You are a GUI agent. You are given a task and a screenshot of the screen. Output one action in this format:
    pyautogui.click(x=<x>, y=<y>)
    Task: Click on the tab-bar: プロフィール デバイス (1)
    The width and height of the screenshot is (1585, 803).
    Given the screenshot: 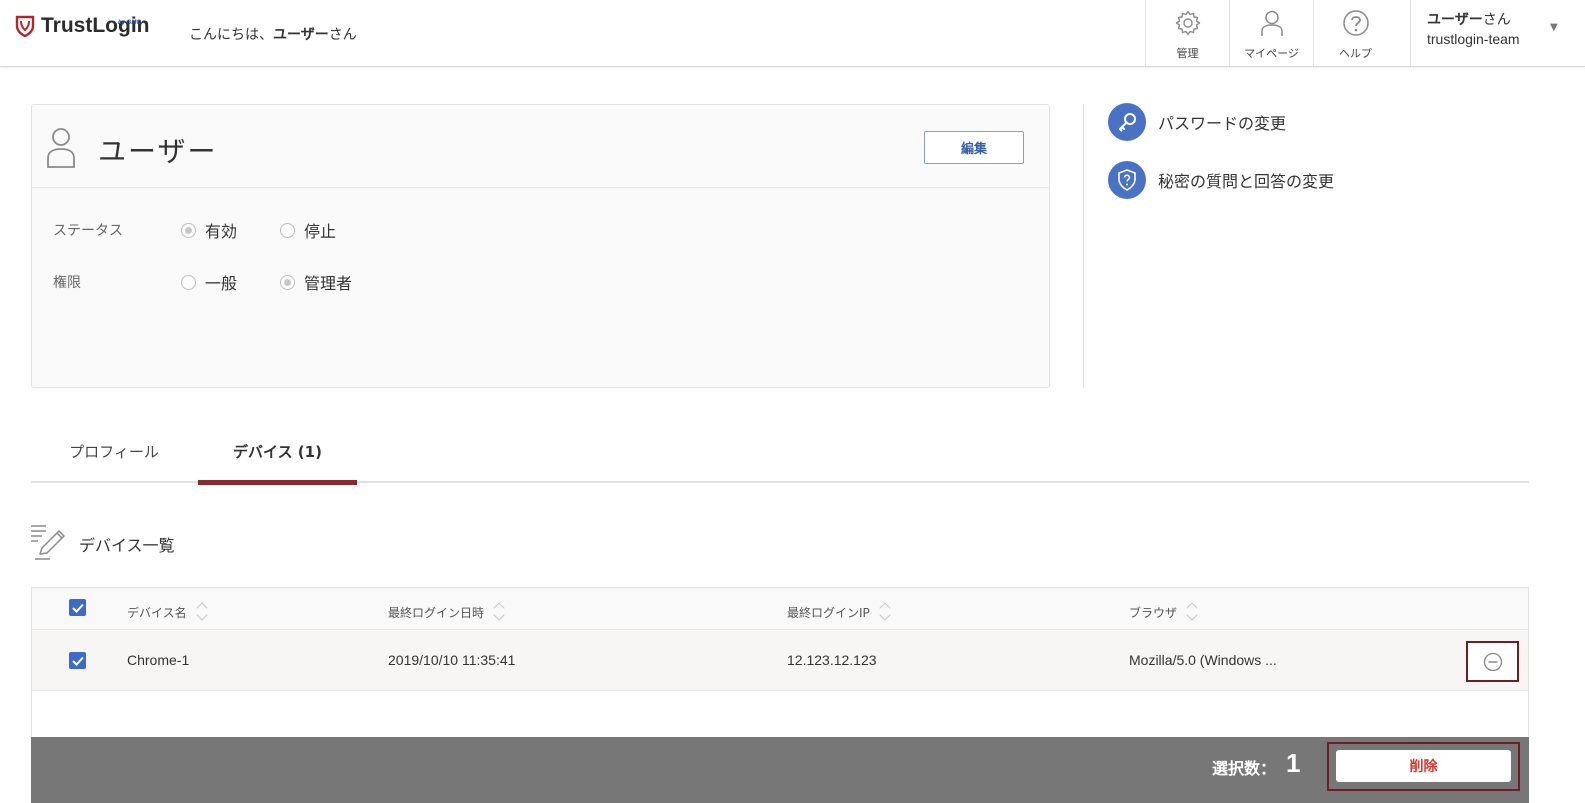 What is the action you would take?
    pyautogui.click(x=780, y=452)
    